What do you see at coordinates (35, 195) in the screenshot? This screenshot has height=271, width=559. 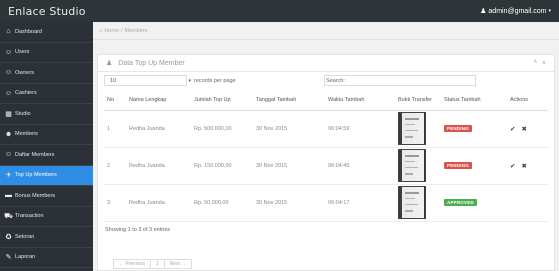 I see `sidebar-item-label: Bonus Members` at bounding box center [35, 195].